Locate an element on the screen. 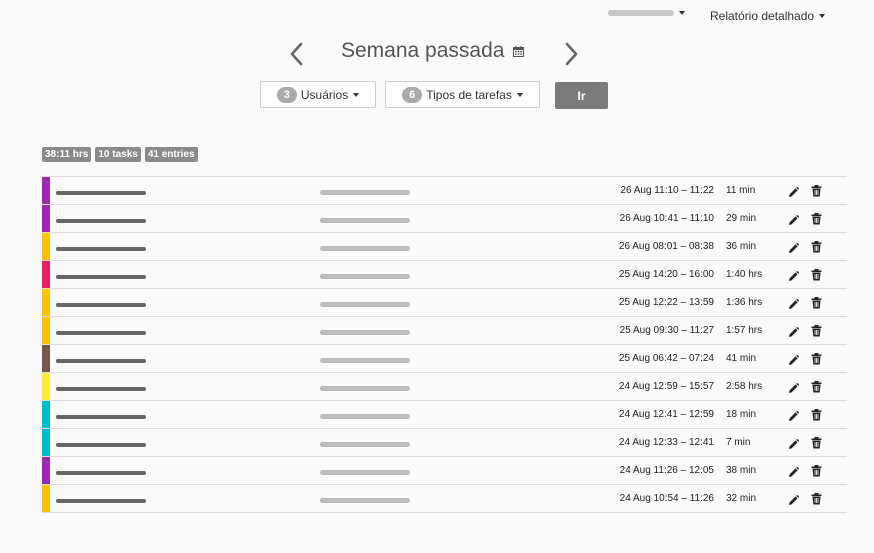 The height and width of the screenshot is (553, 874). users-count-badge: 3 is located at coordinates (286, 94).